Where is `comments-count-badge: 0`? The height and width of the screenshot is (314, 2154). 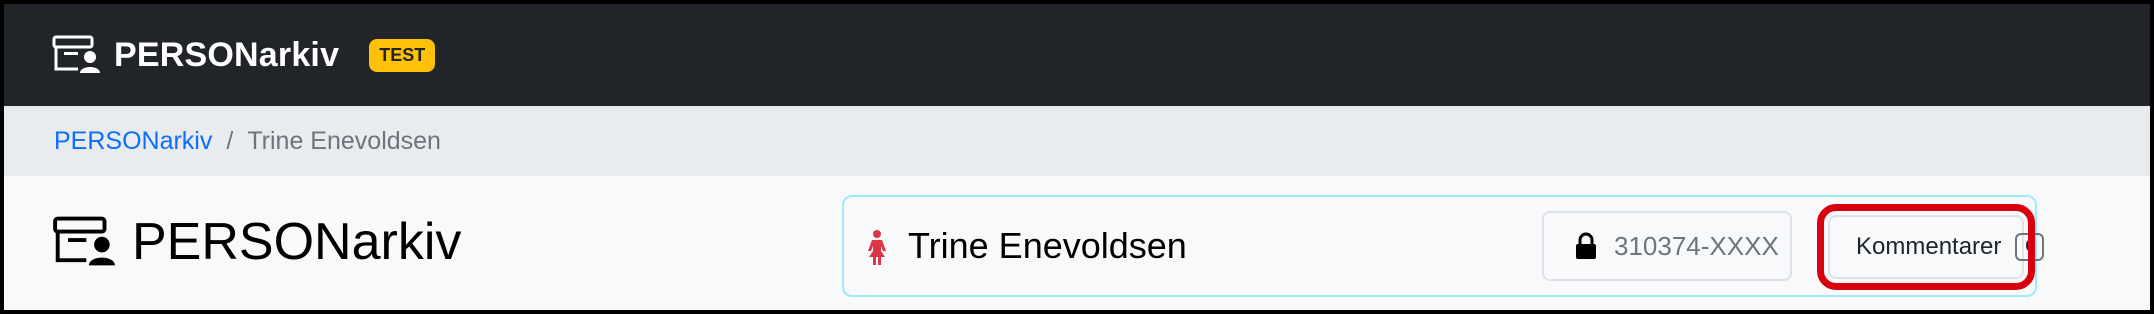
comments-count-badge: 0 is located at coordinates (2030, 247).